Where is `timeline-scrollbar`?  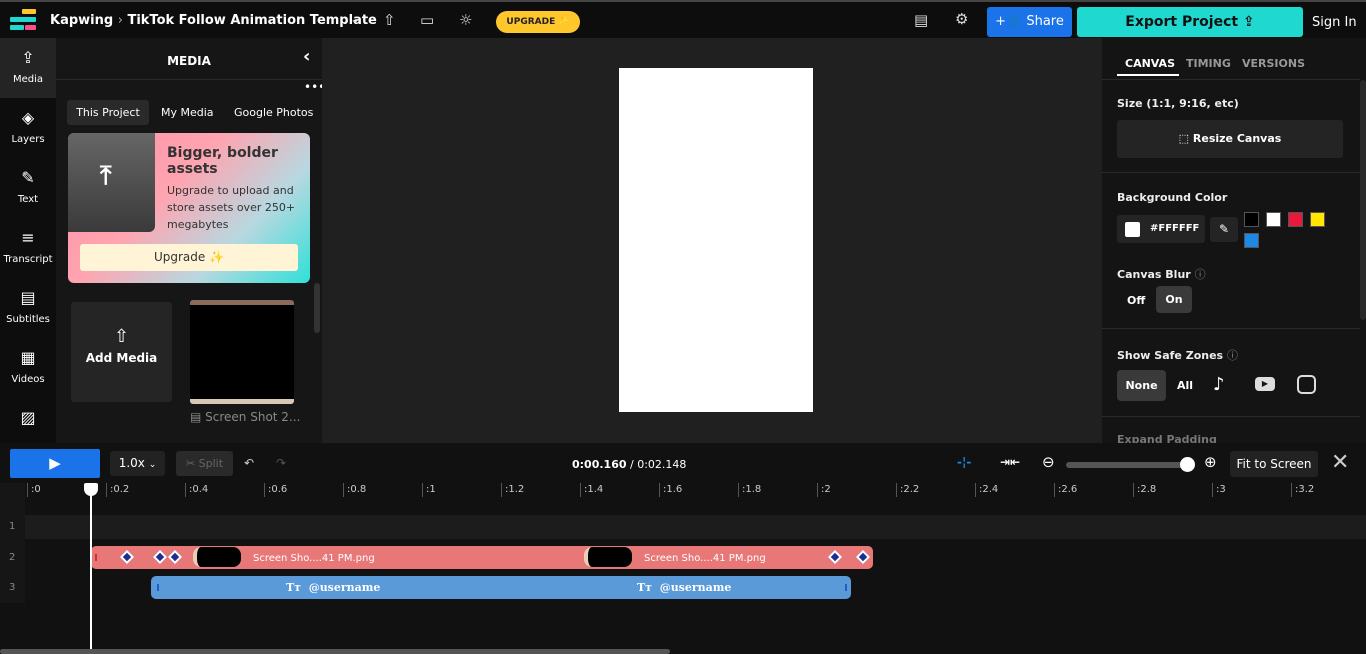
timeline-scrollbar is located at coordinates (335, 651).